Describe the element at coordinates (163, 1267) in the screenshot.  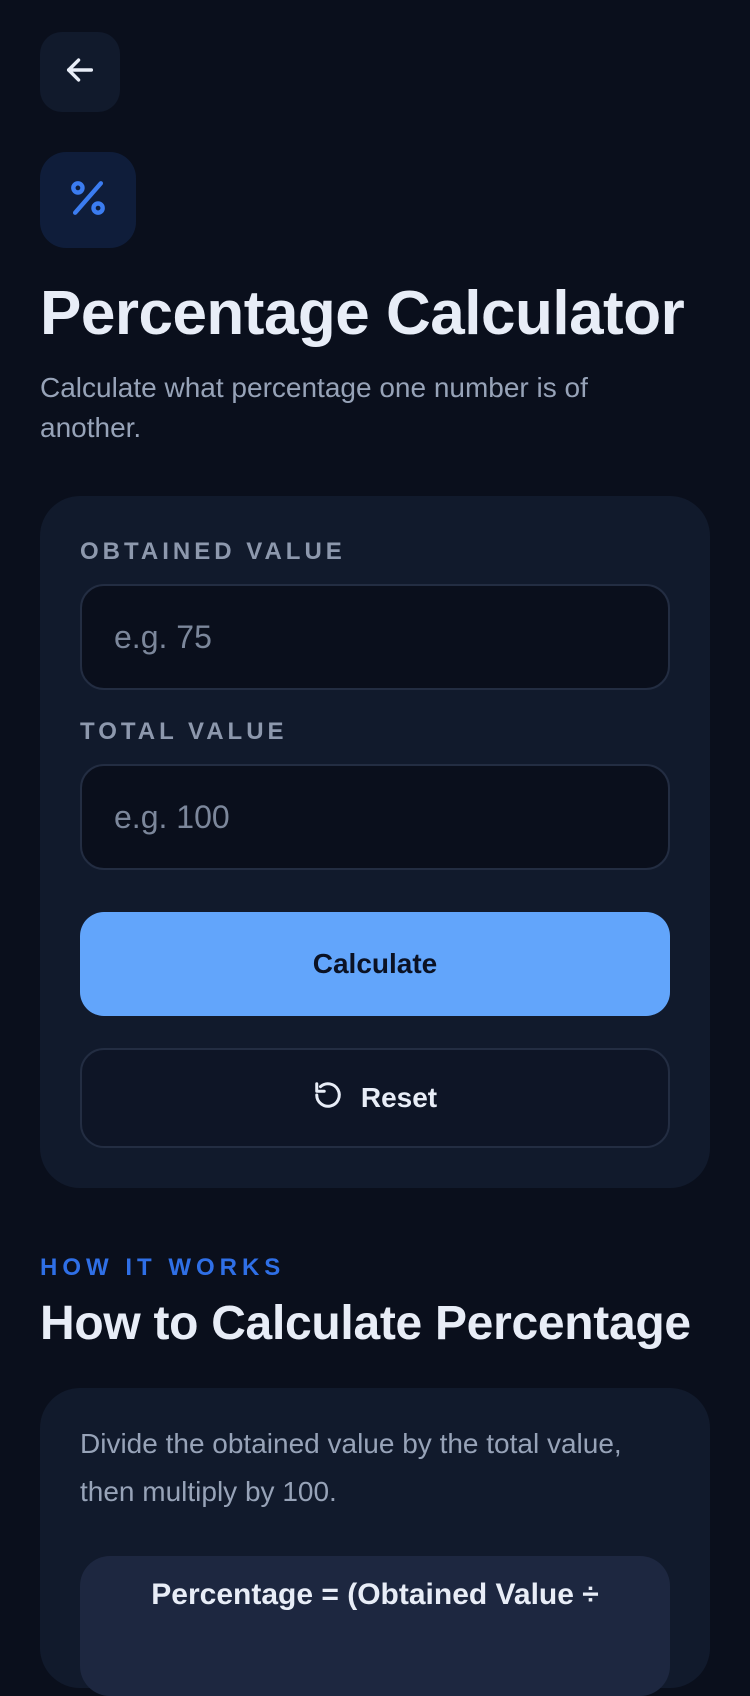
I see `section-tag: HOW IT WORKS` at that location.